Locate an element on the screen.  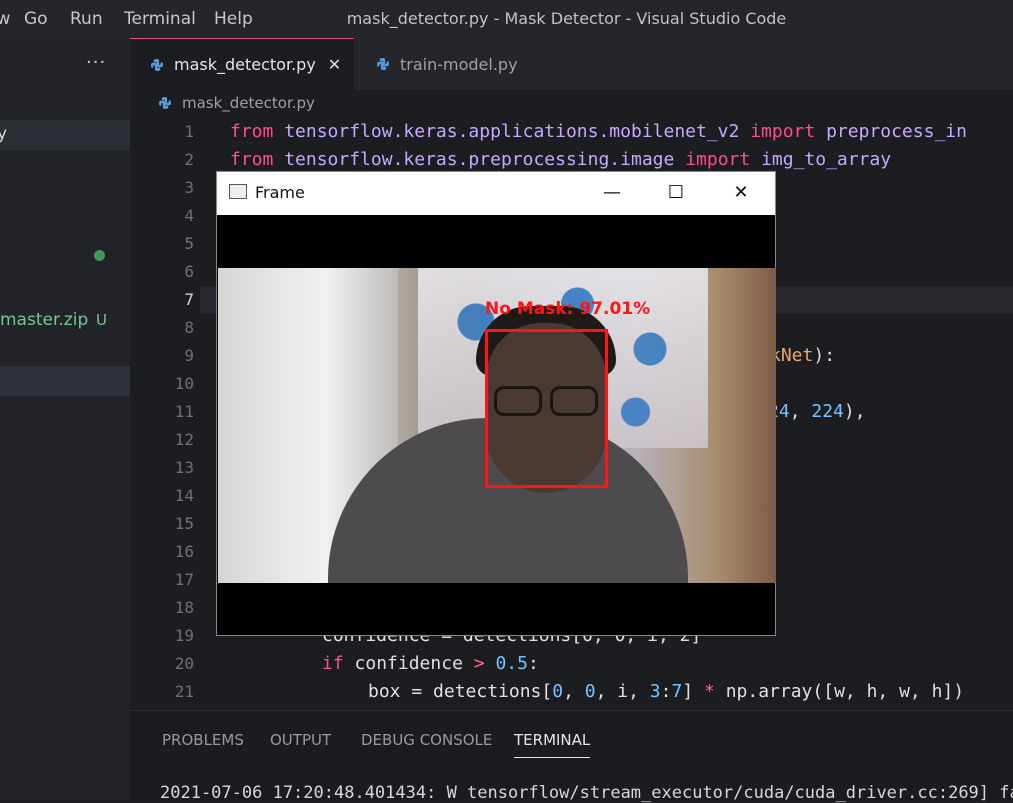
breadcrumb-file: mask_detector.py is located at coordinates (248, 103).